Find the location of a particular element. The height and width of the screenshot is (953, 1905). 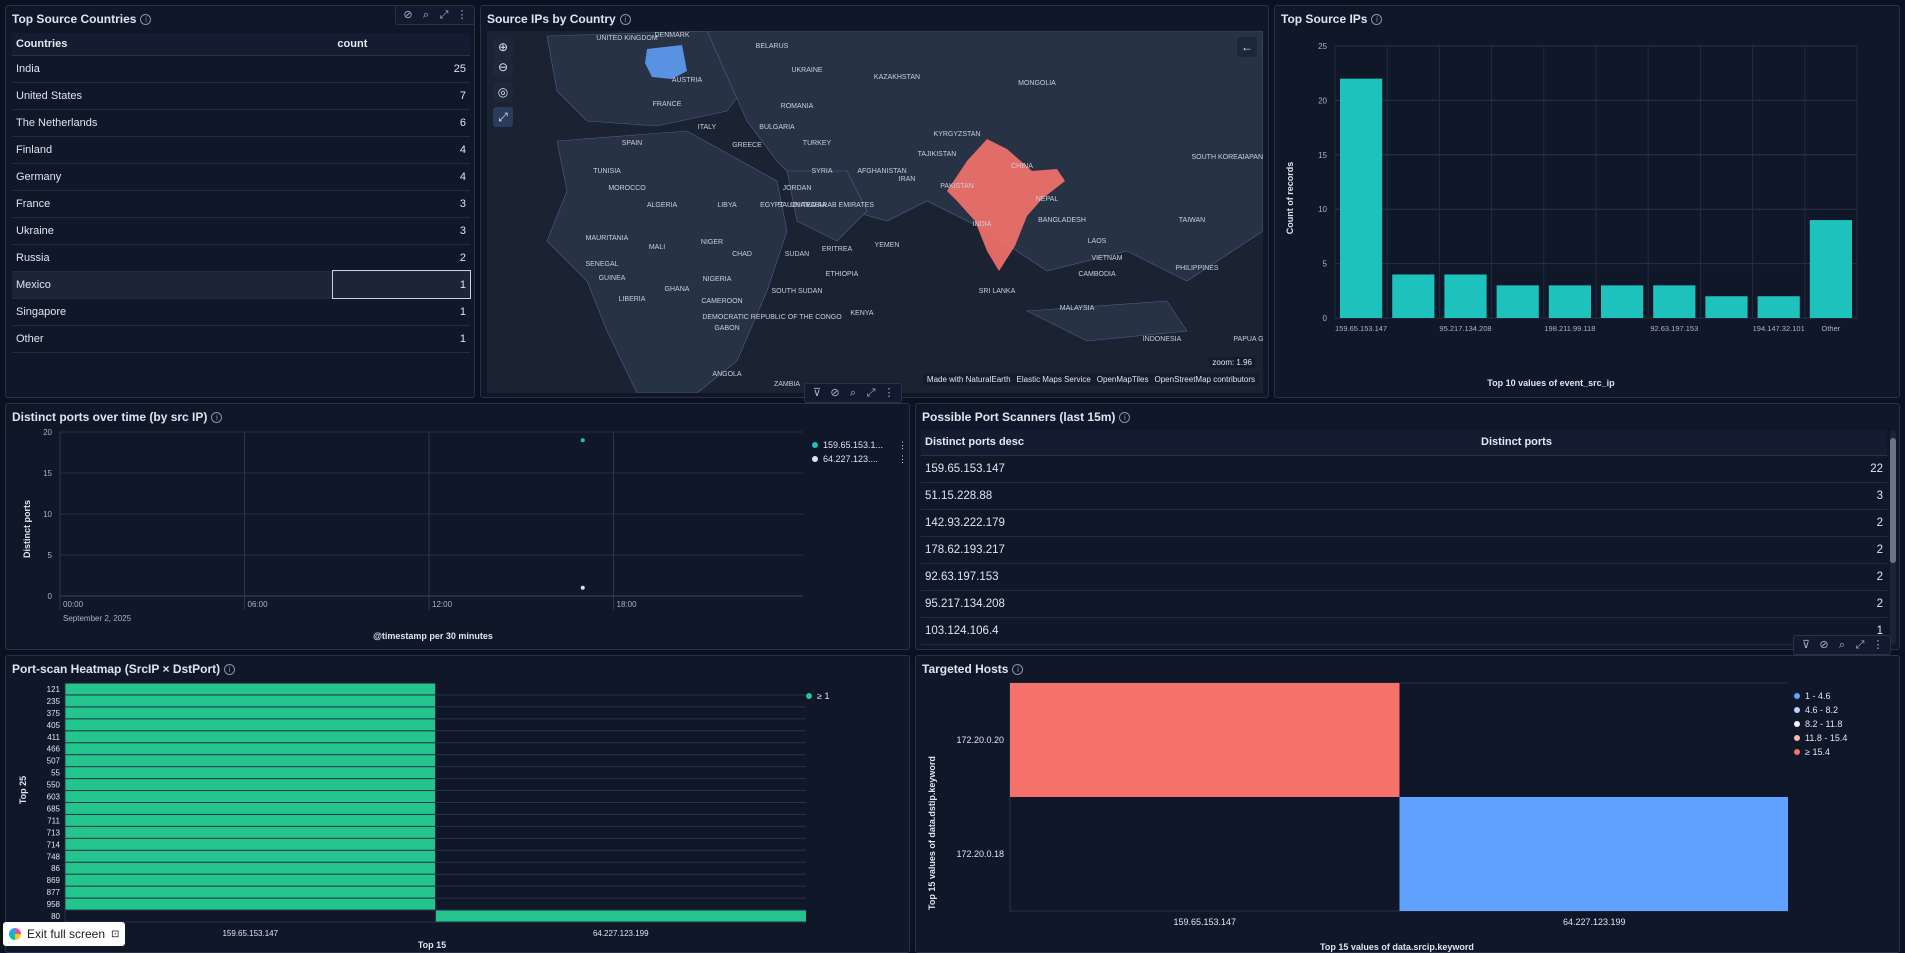

table-row: 178.62.193.217 2 is located at coordinates (1404, 550).